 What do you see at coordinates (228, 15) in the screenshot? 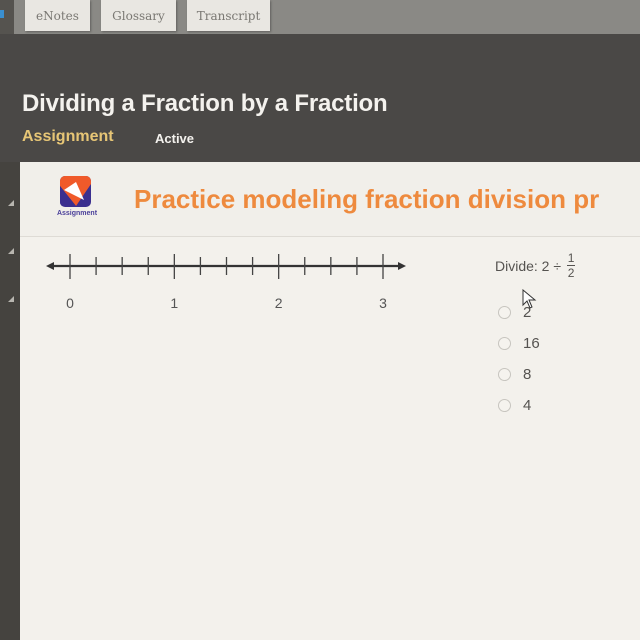
I see `tab-transcript: Transcript` at bounding box center [228, 15].